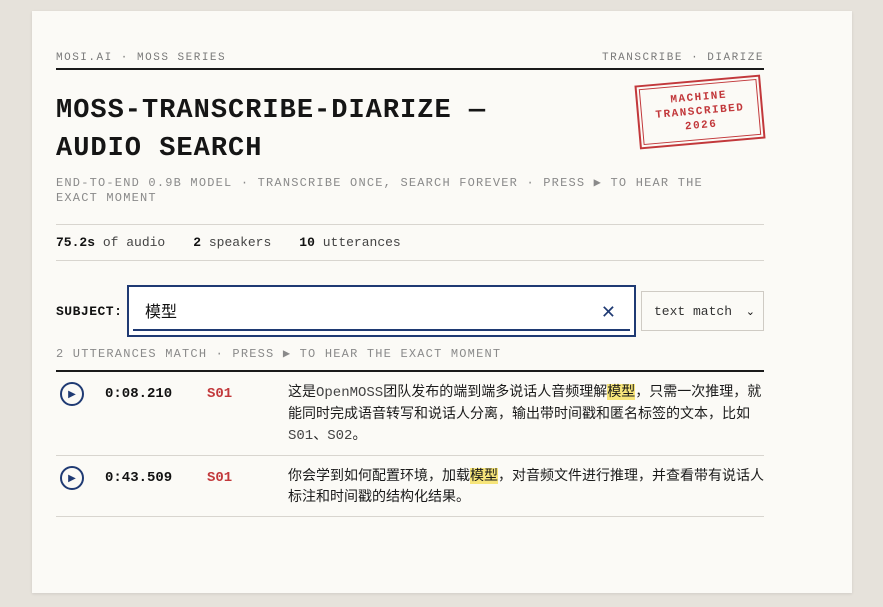  What do you see at coordinates (307, 242) in the screenshot?
I see `stat-utterances-value: 10` at bounding box center [307, 242].